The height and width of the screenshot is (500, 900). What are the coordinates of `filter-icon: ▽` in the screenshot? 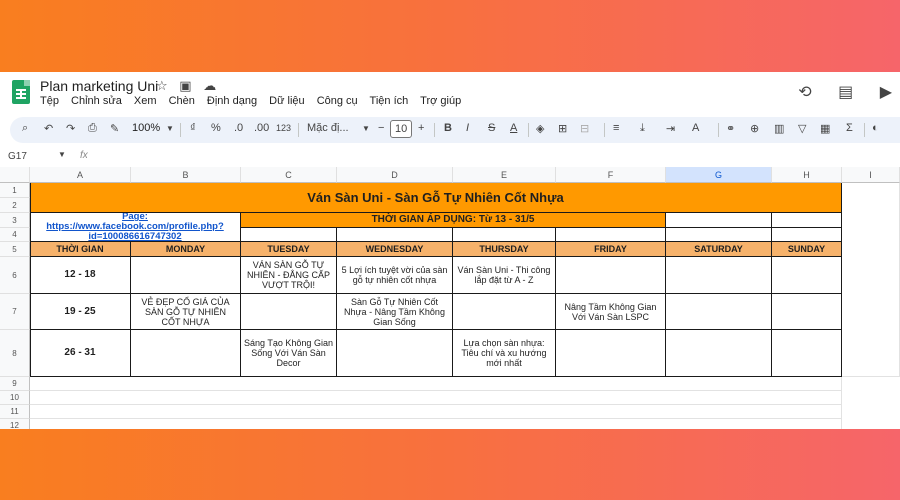 It's located at (802, 128).